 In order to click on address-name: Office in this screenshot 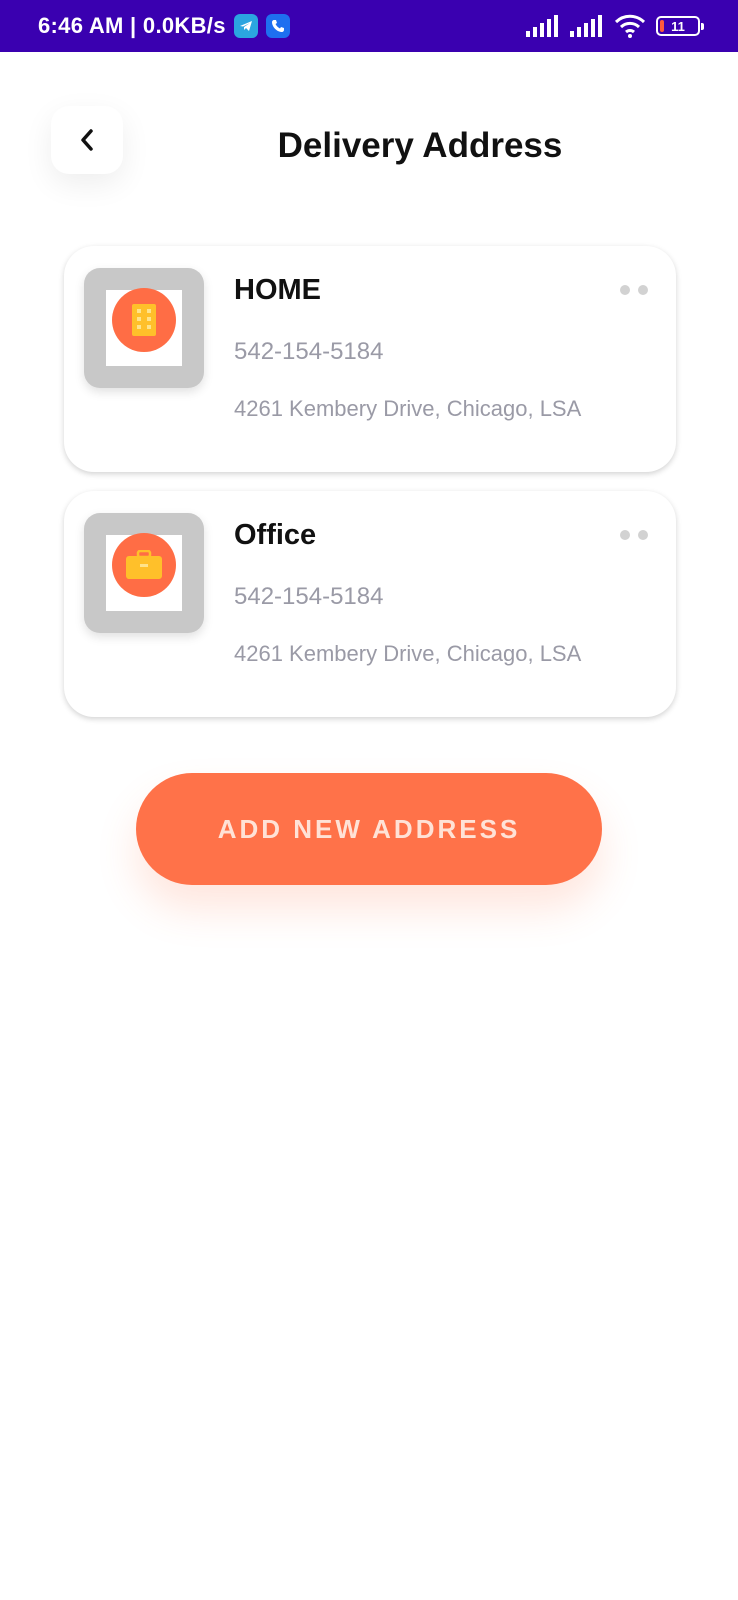, I will do `click(275, 535)`.